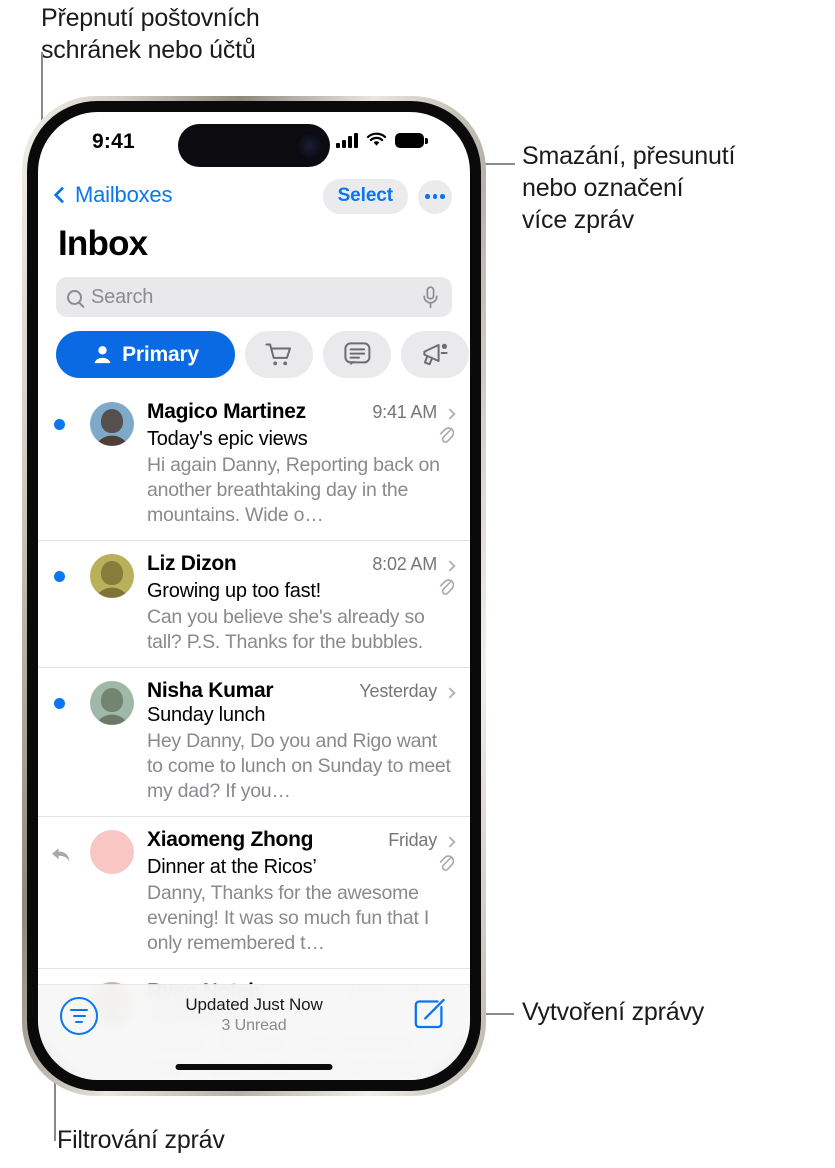 This screenshot has height=1168, width=835. I want to click on search-input: Search, so click(254, 297).